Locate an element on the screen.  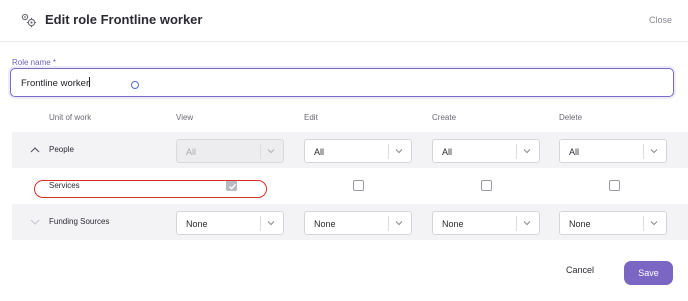
role-name-label: Role name * is located at coordinates (34, 62).